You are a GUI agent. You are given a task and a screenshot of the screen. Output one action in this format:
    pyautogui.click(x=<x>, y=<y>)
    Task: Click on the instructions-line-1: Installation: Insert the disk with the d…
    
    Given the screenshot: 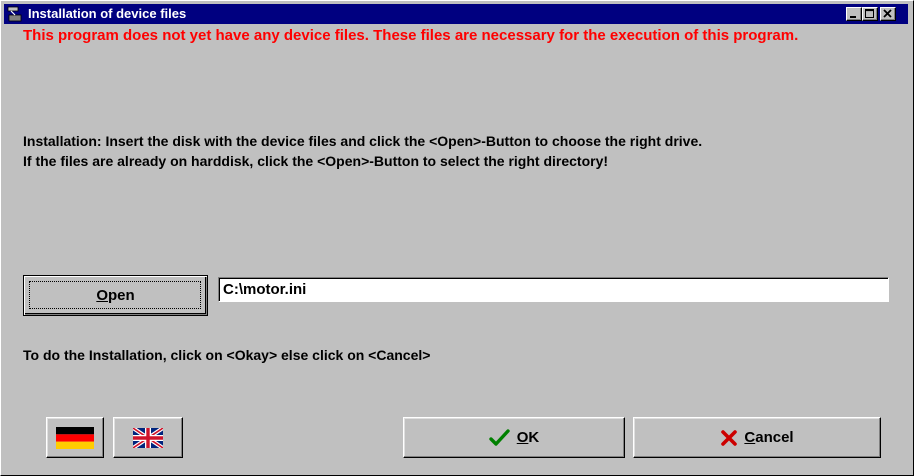 What is the action you would take?
    pyautogui.click(x=363, y=141)
    